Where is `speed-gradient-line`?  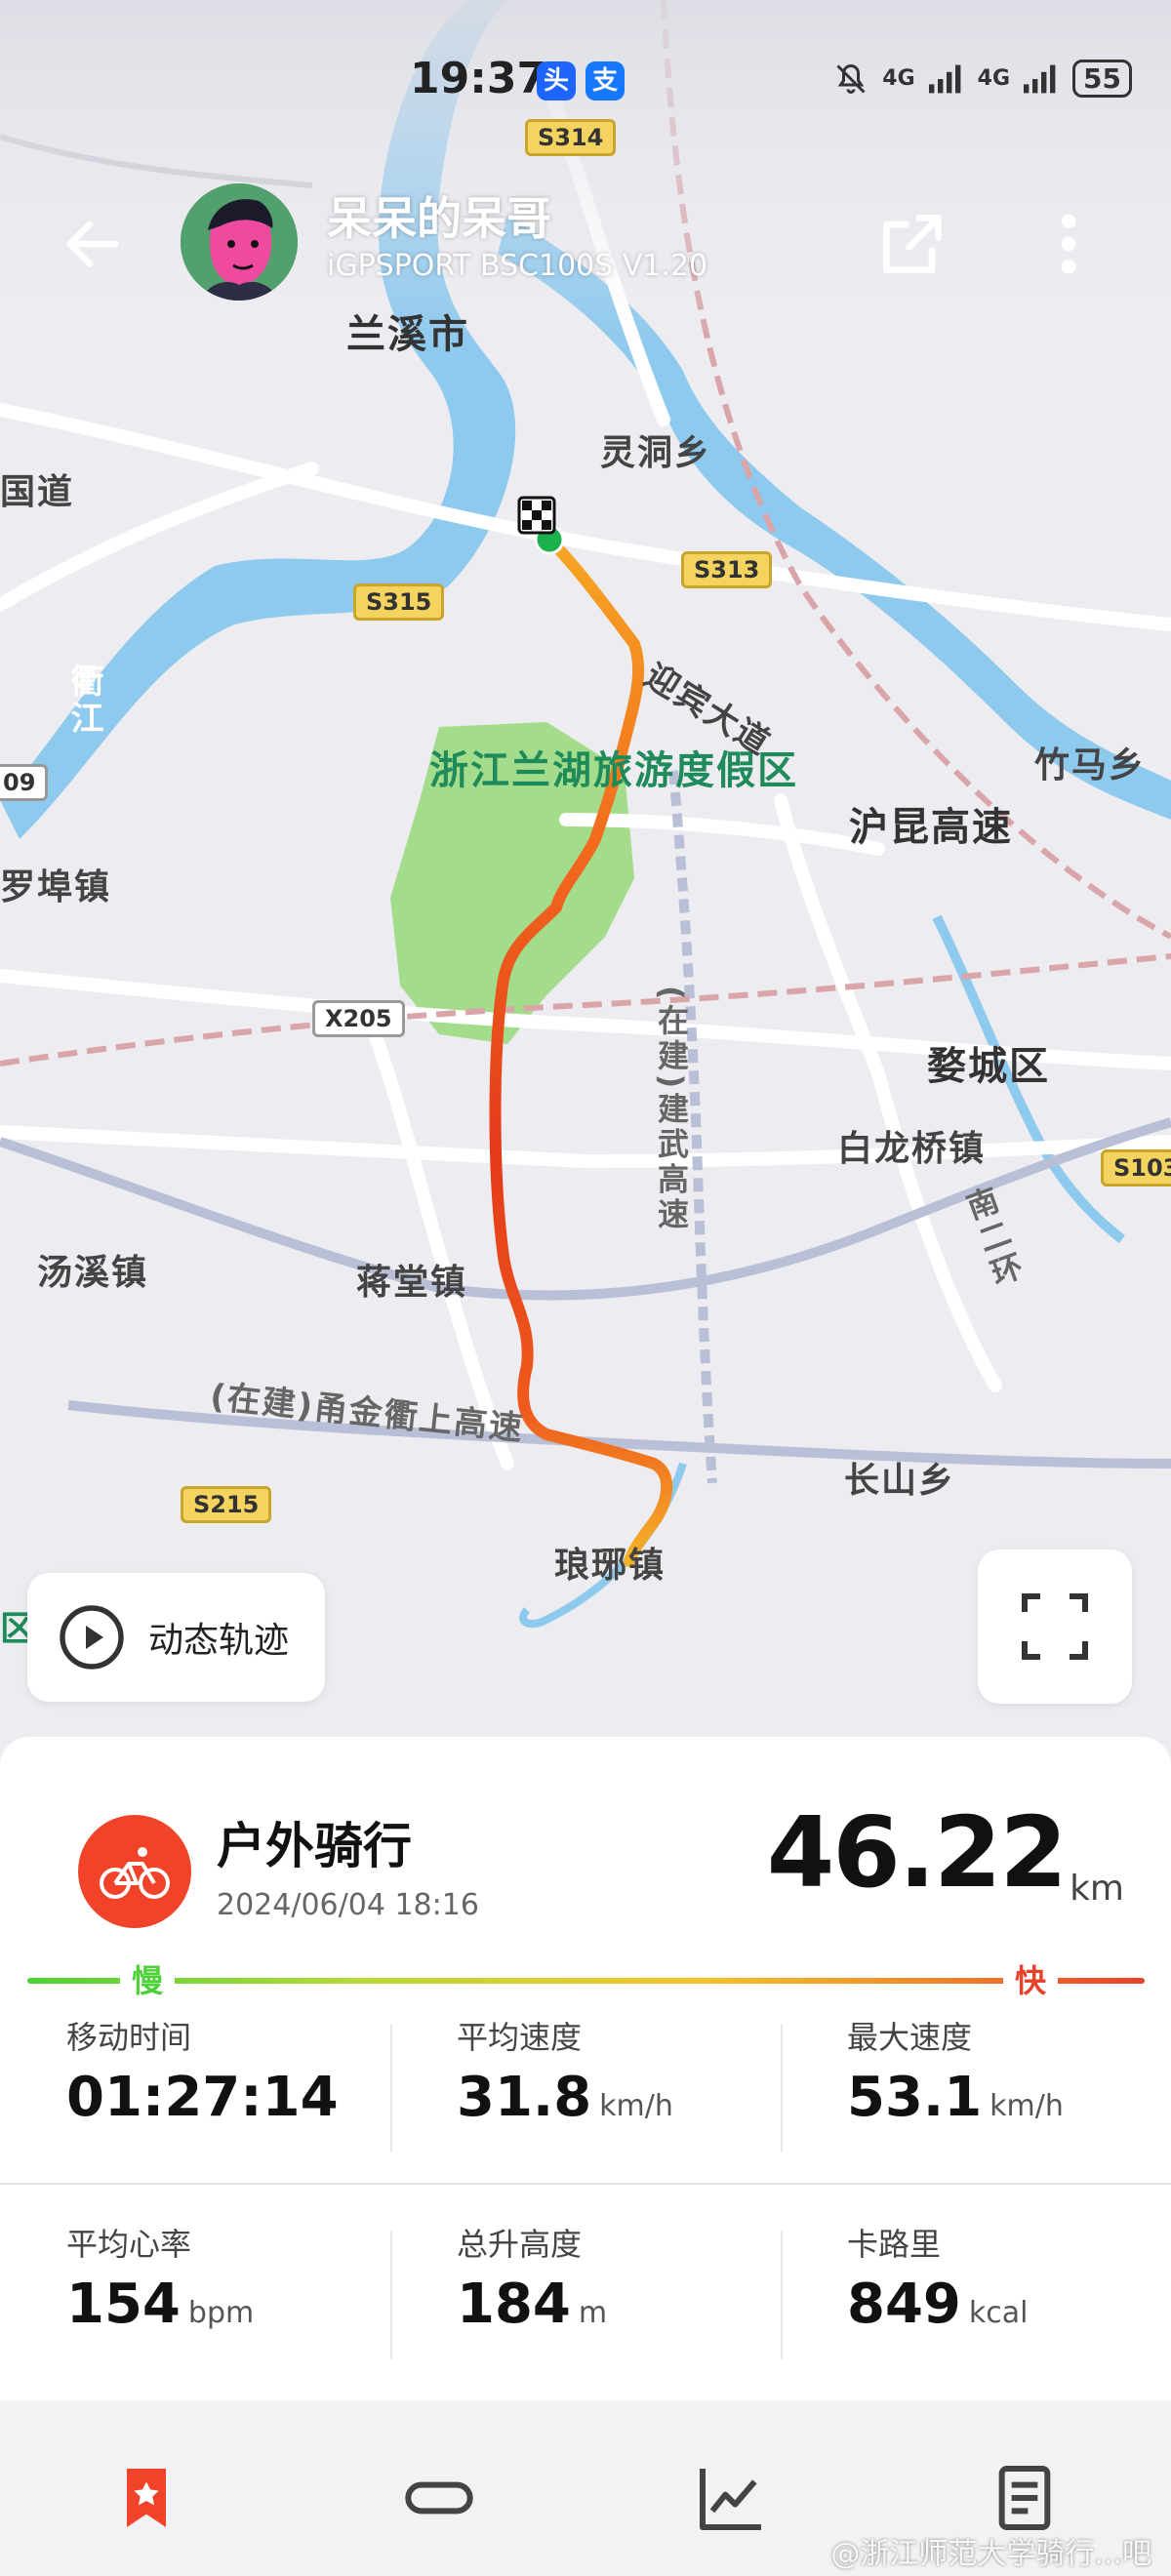 speed-gradient-line is located at coordinates (586, 1981).